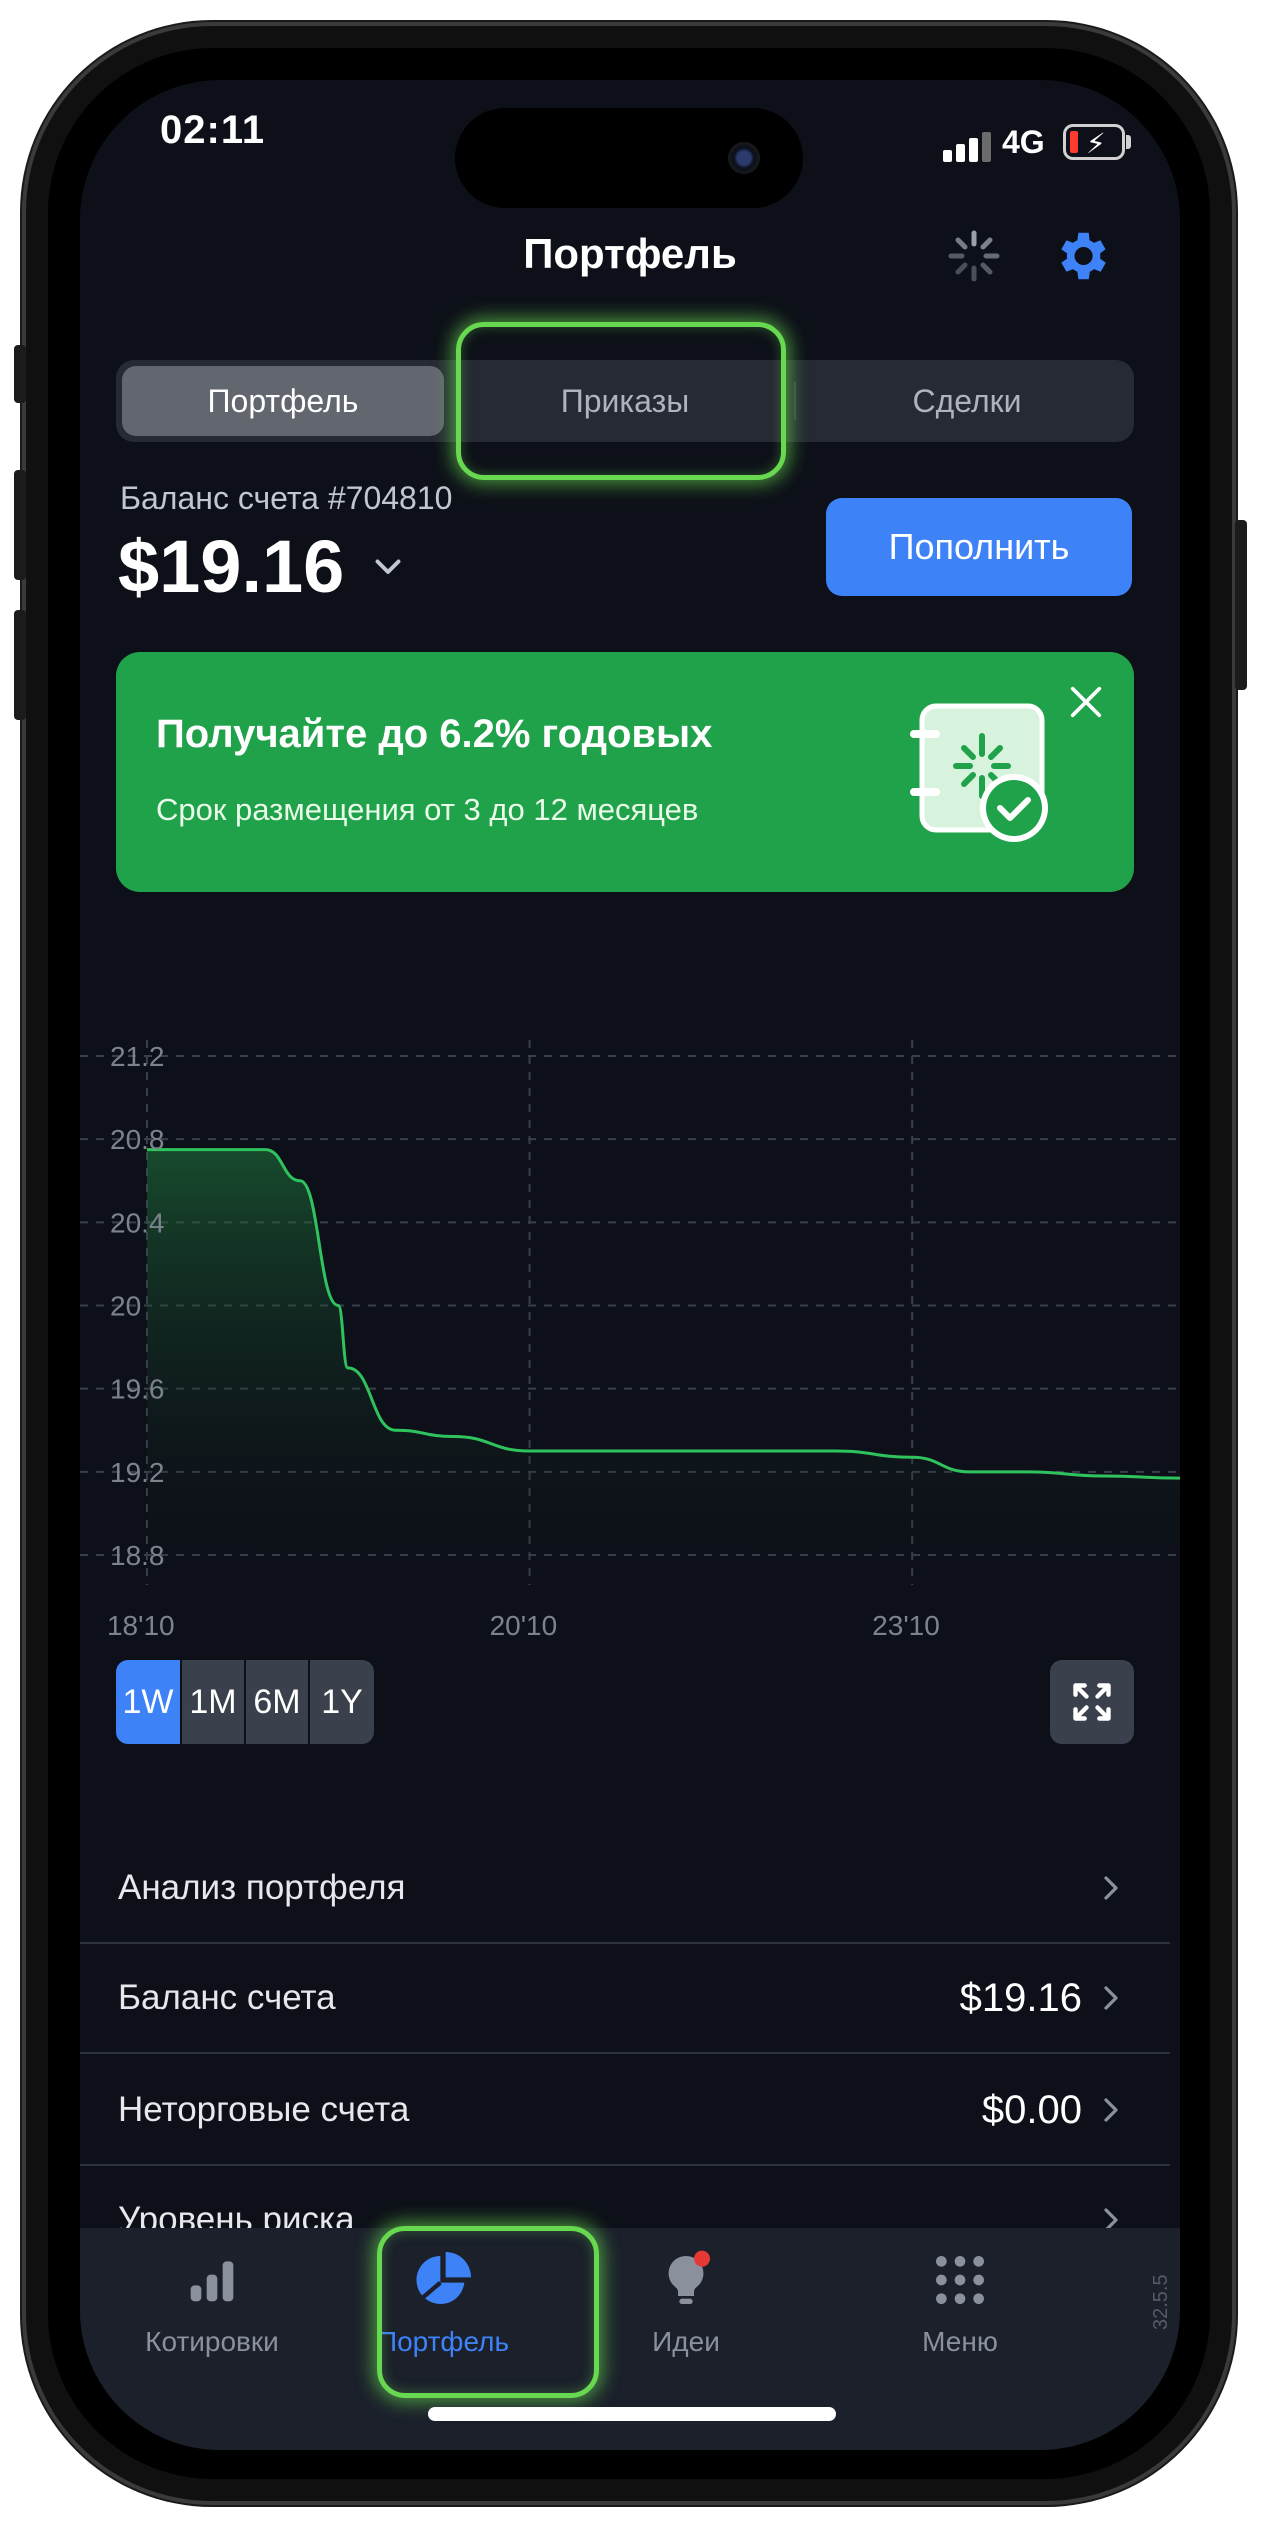 The image size is (1261, 2527). I want to click on period-1y: 1Y, so click(342, 1702).